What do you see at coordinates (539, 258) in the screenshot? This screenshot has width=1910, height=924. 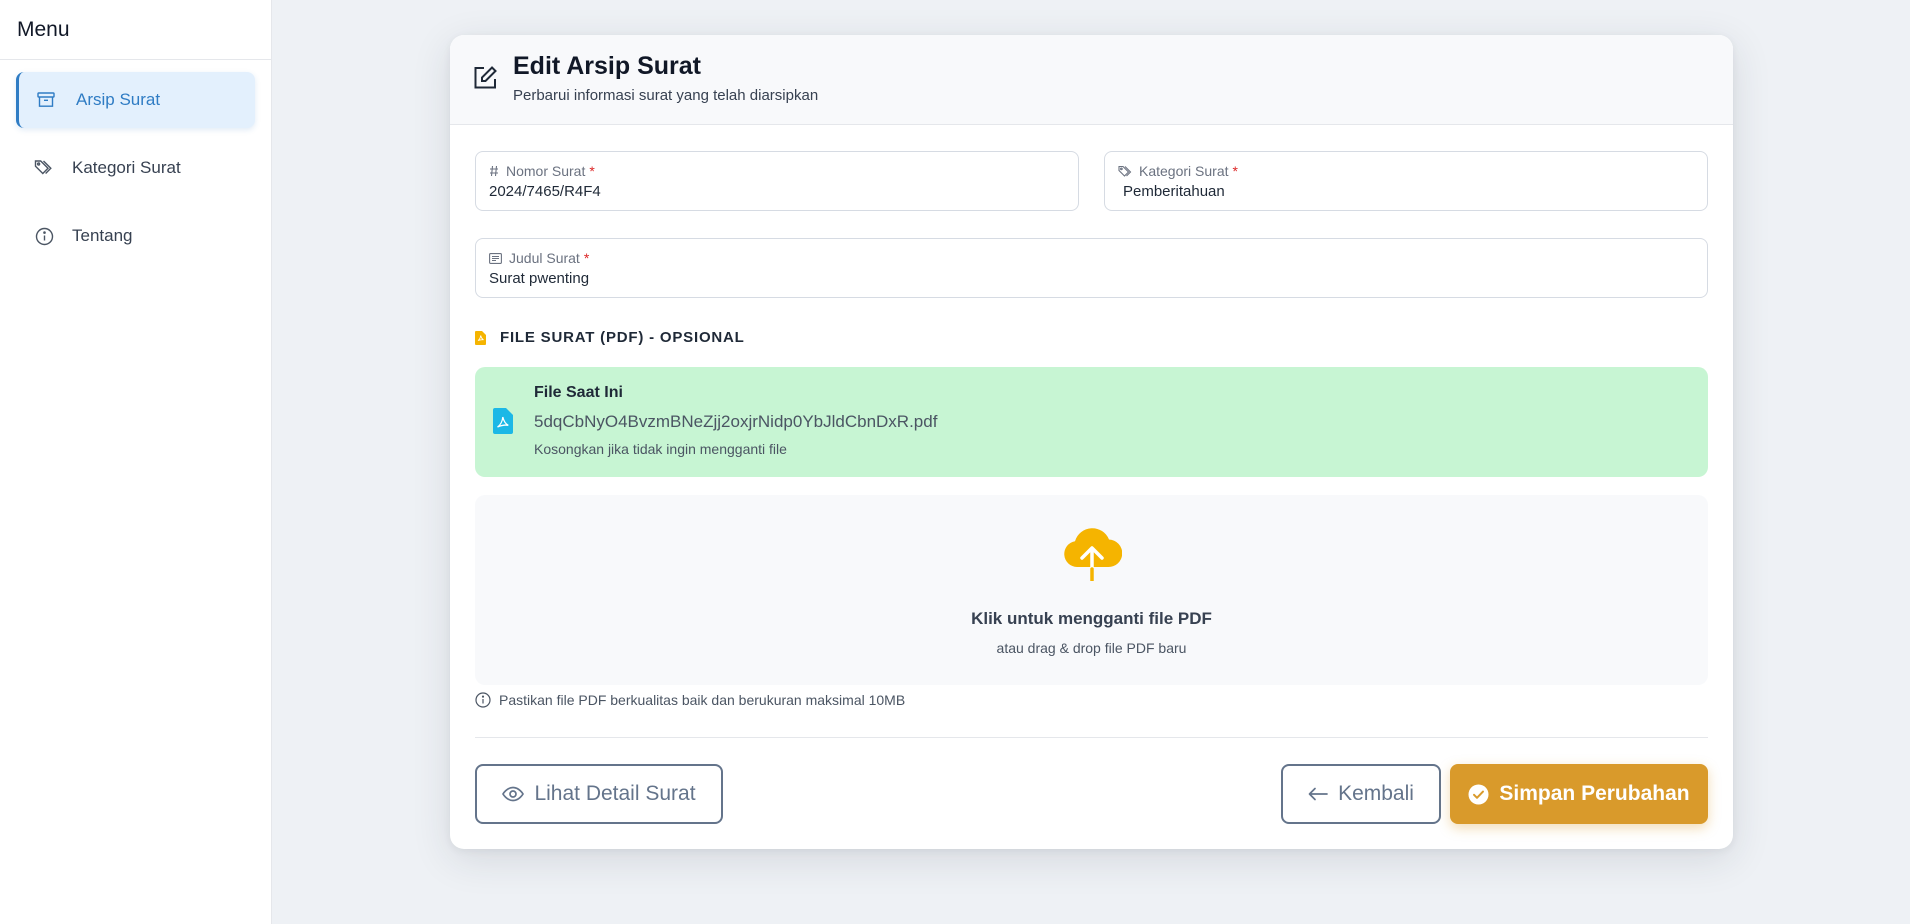 I see `judul-surat-label: Judul Surat *` at bounding box center [539, 258].